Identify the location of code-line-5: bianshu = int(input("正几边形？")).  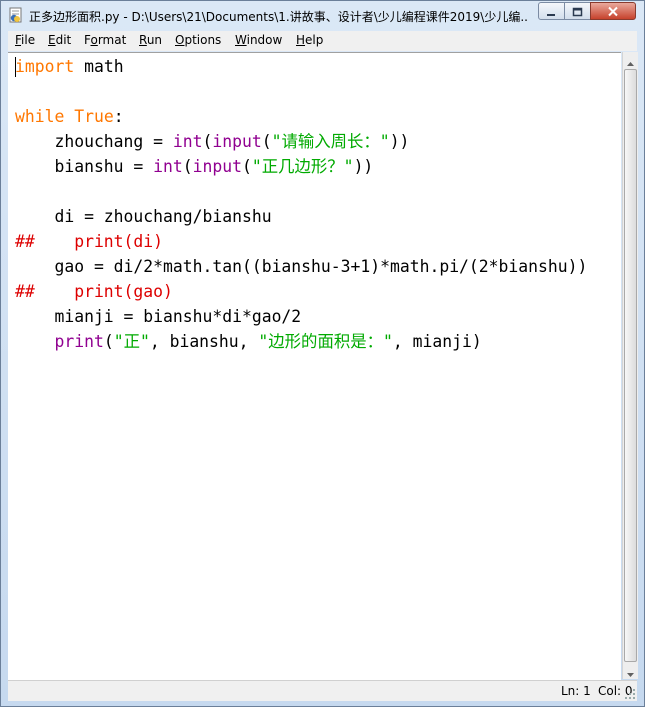
(194, 167).